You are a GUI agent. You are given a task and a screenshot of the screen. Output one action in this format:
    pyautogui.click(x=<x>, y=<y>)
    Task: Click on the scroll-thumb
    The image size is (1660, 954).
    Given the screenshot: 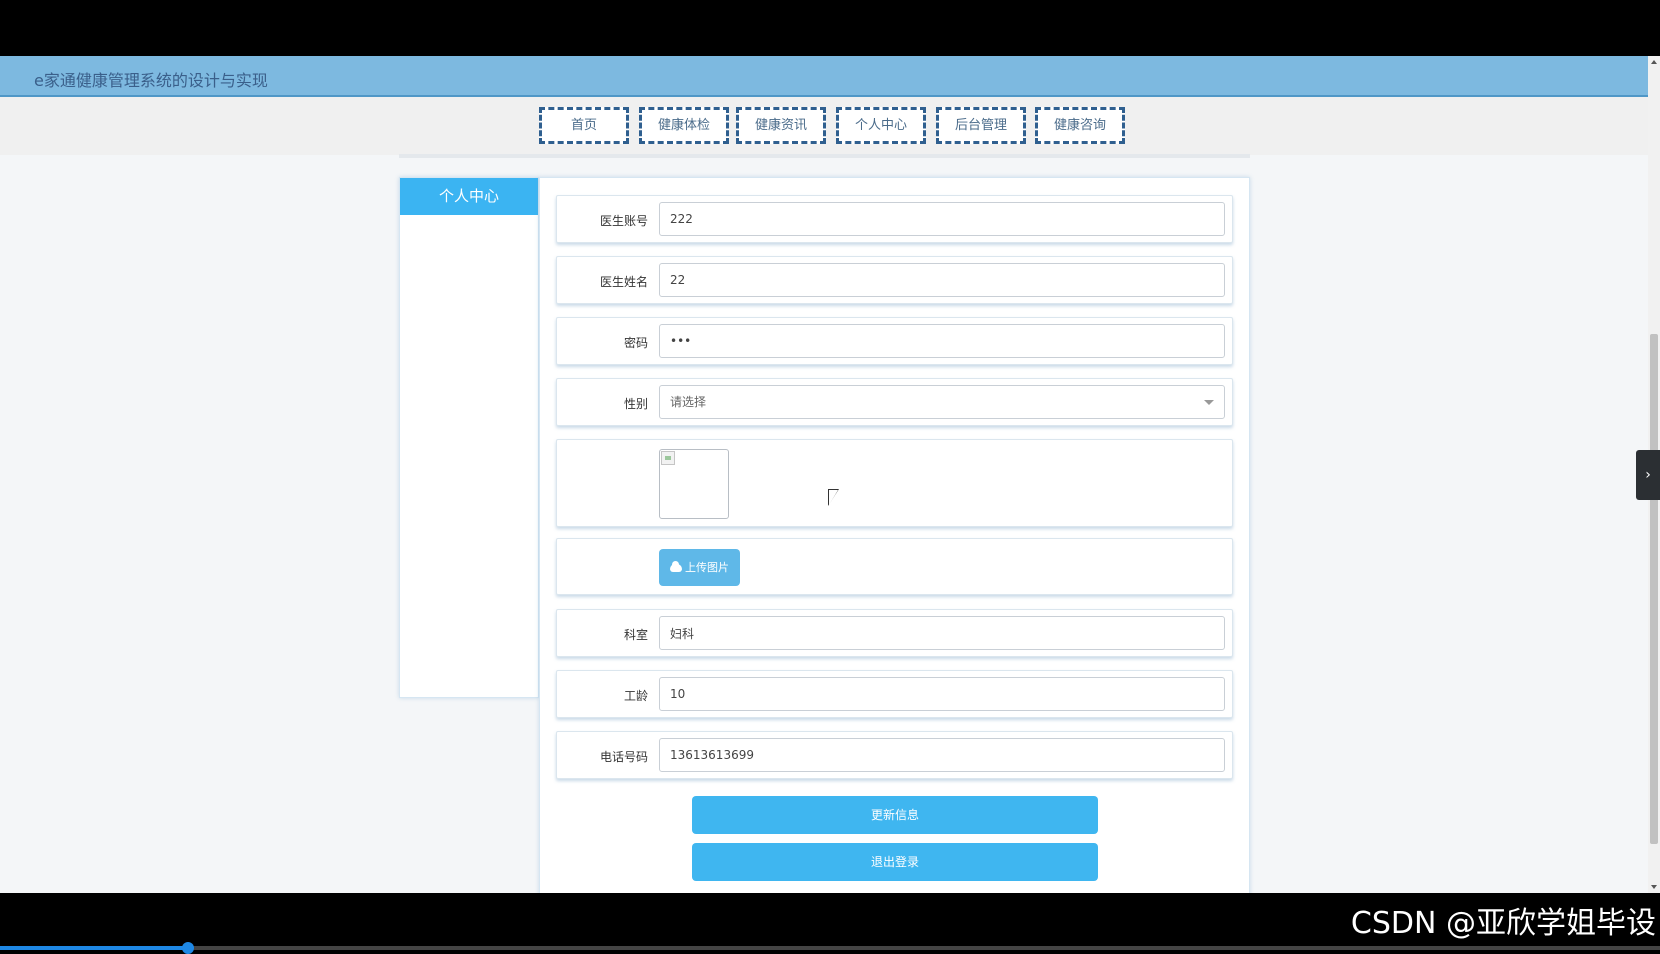 What is the action you would take?
    pyautogui.click(x=1654, y=589)
    